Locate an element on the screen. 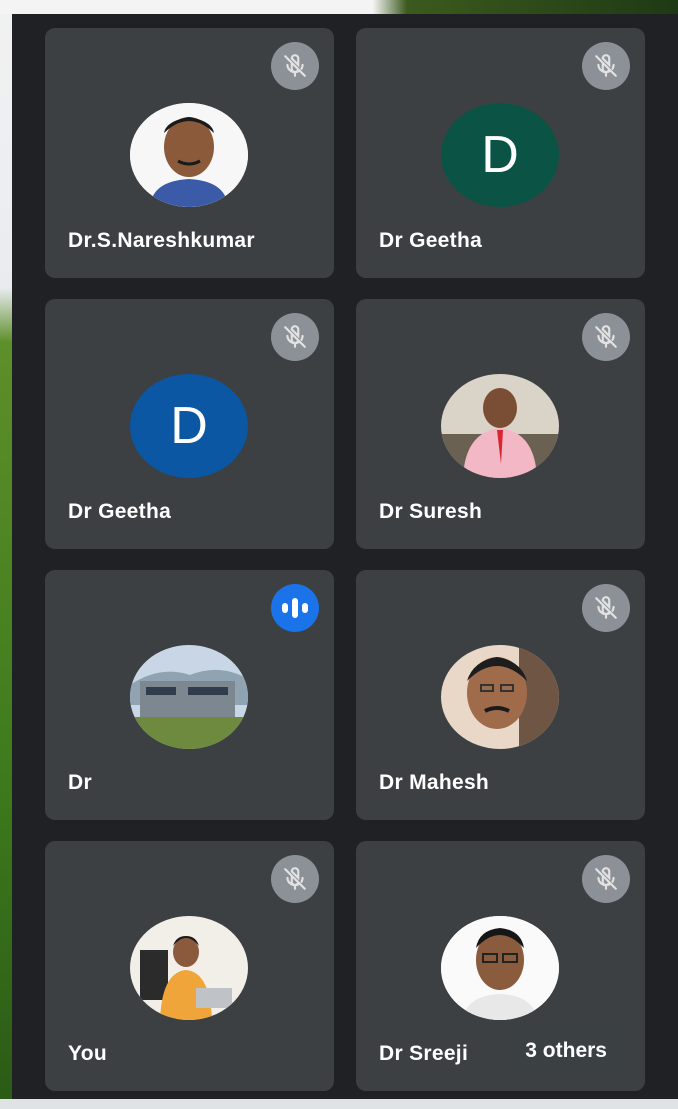  wallpaper-top is located at coordinates (339, 7).